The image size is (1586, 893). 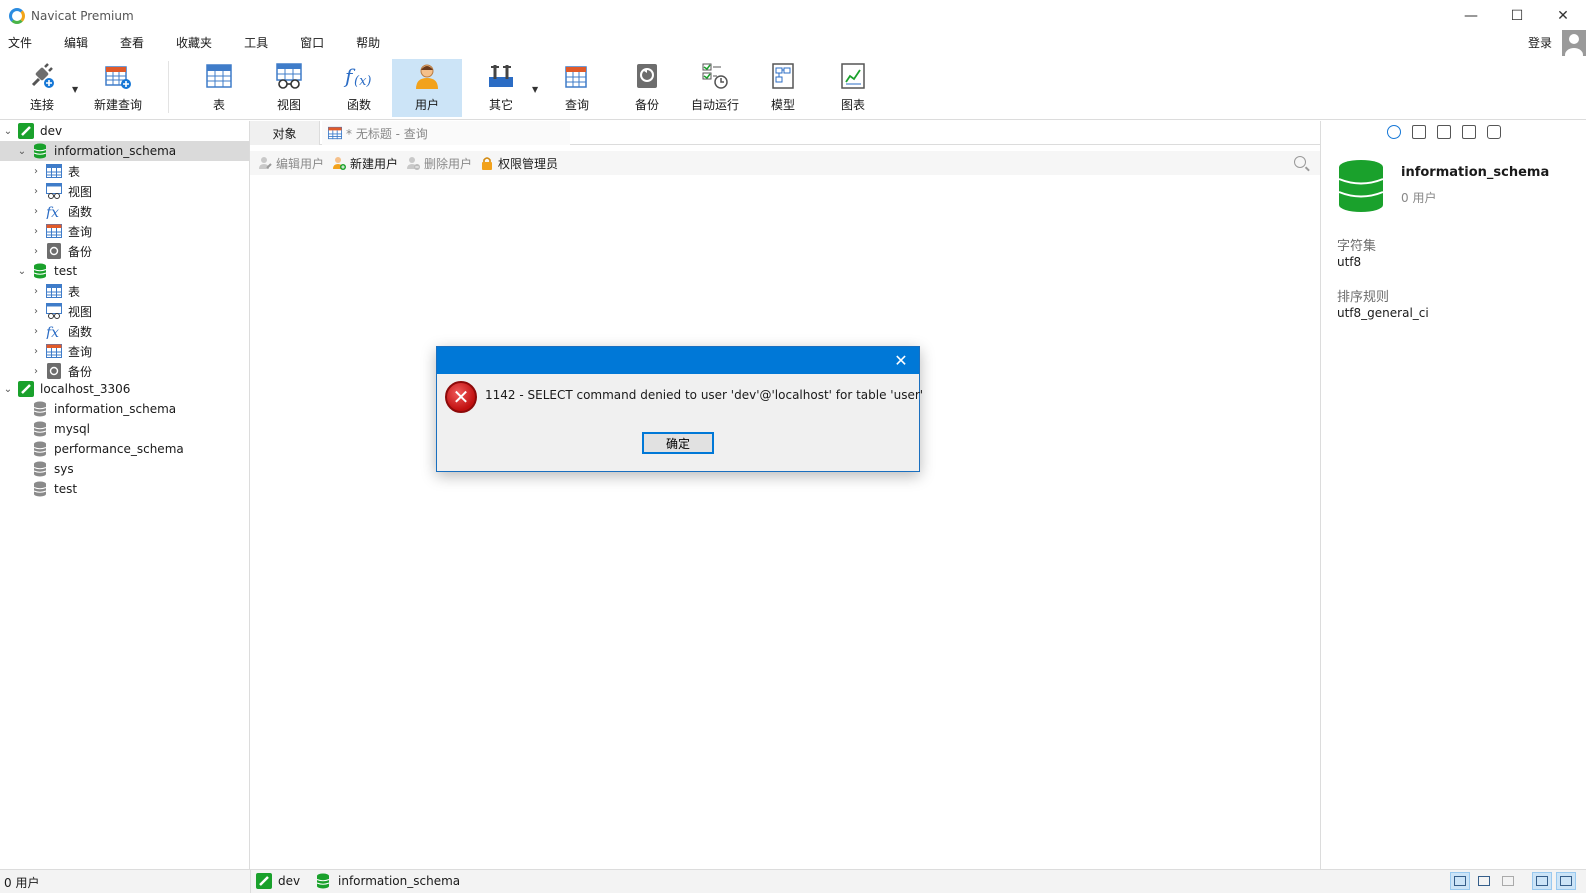 What do you see at coordinates (1471, 15) in the screenshot?
I see `minimize-button: —` at bounding box center [1471, 15].